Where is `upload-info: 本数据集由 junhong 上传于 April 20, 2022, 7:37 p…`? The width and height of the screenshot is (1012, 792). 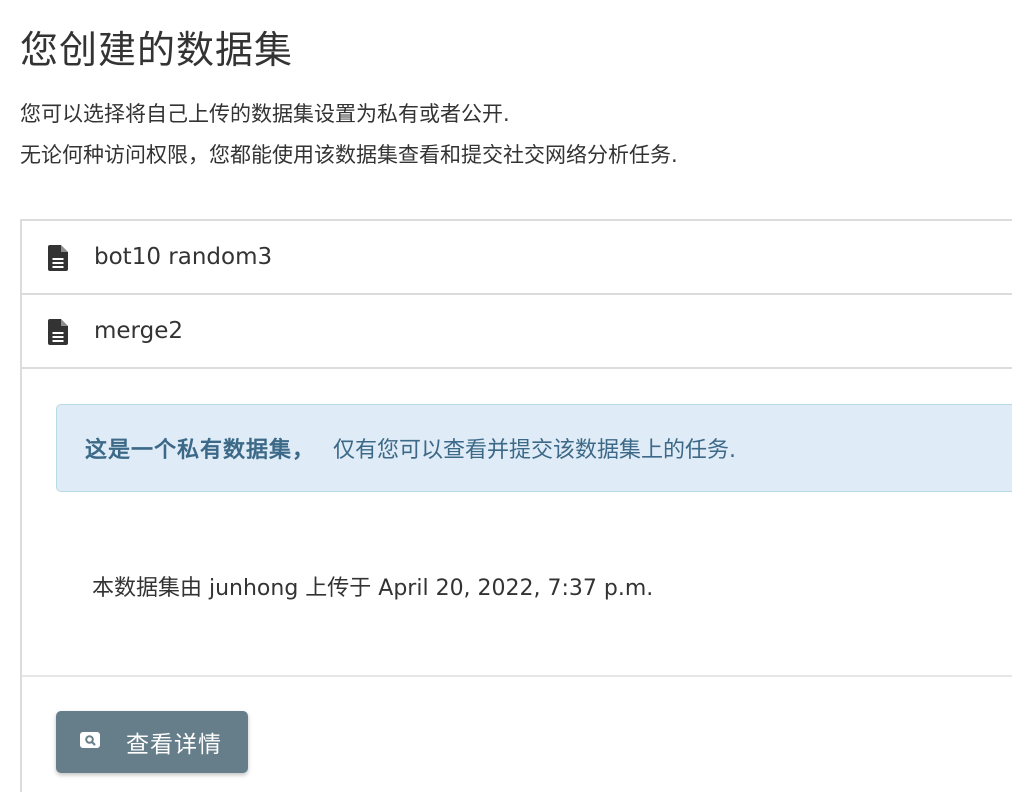 upload-info: 本数据集由 junhong 上传于 April 20, 2022, 7:37 p… is located at coordinates (373, 588).